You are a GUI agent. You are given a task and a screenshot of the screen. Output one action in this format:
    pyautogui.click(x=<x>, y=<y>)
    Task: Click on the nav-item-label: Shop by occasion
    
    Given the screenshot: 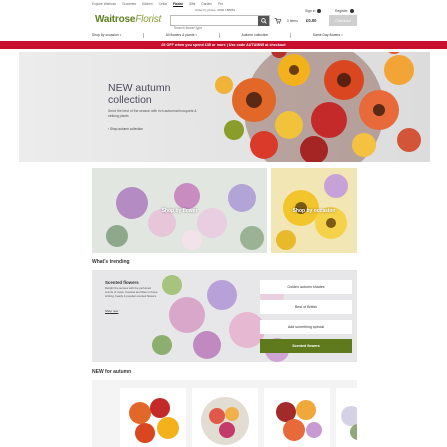 What is the action you would take?
    pyautogui.click(x=105, y=35)
    